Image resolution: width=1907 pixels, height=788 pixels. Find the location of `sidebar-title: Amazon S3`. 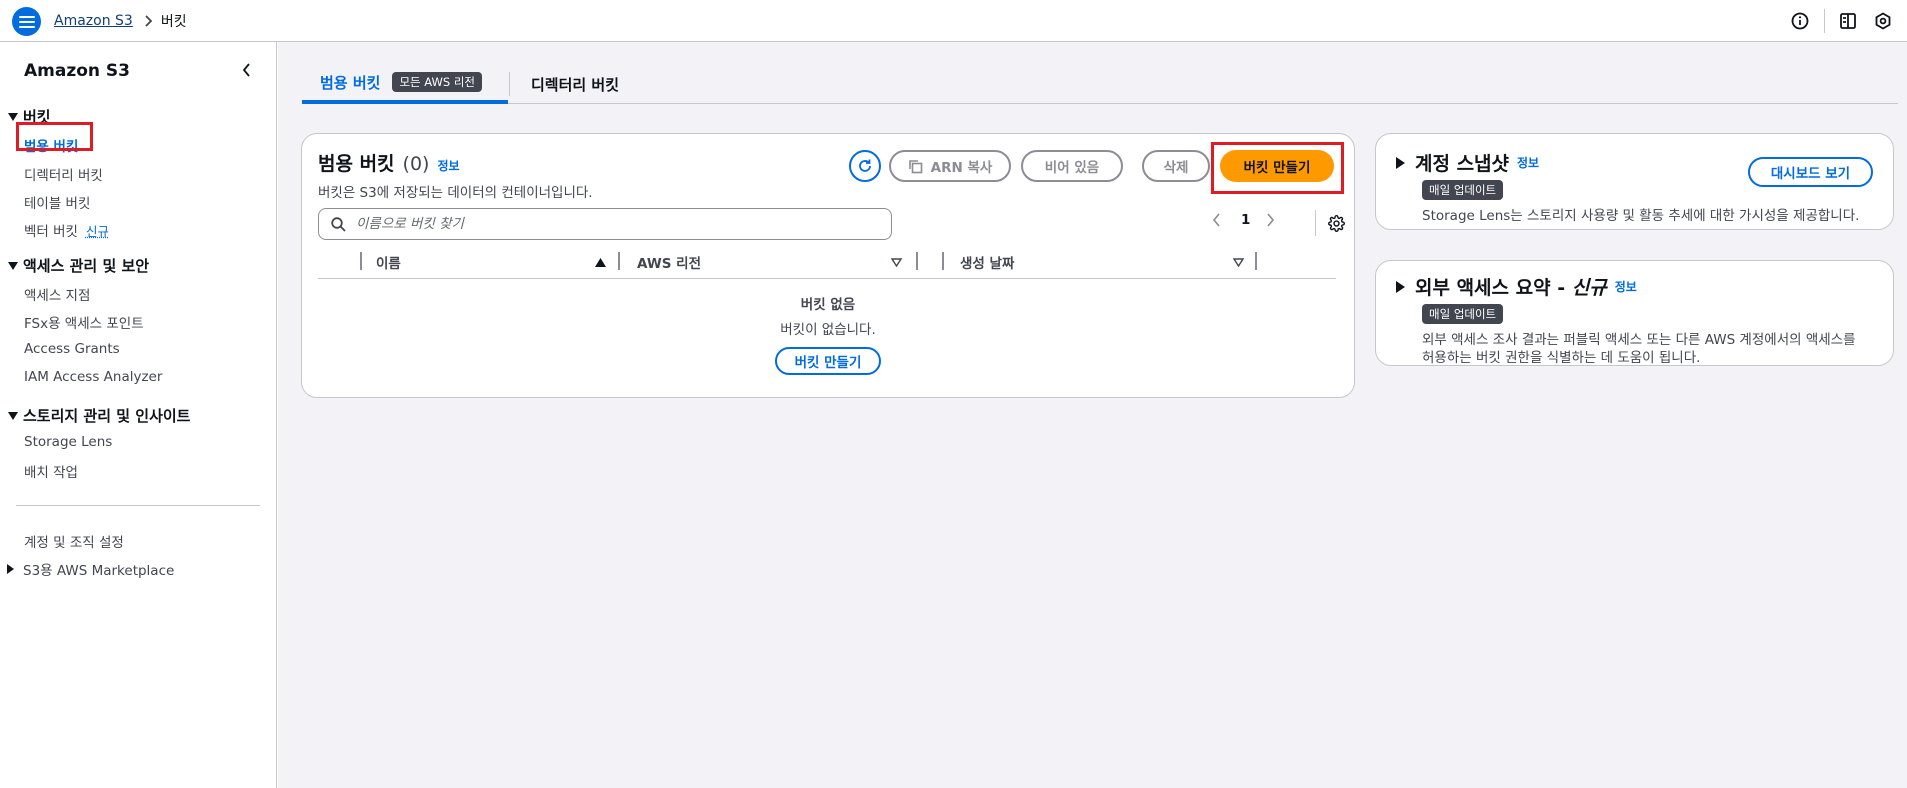

sidebar-title: Amazon S3 is located at coordinates (77, 71).